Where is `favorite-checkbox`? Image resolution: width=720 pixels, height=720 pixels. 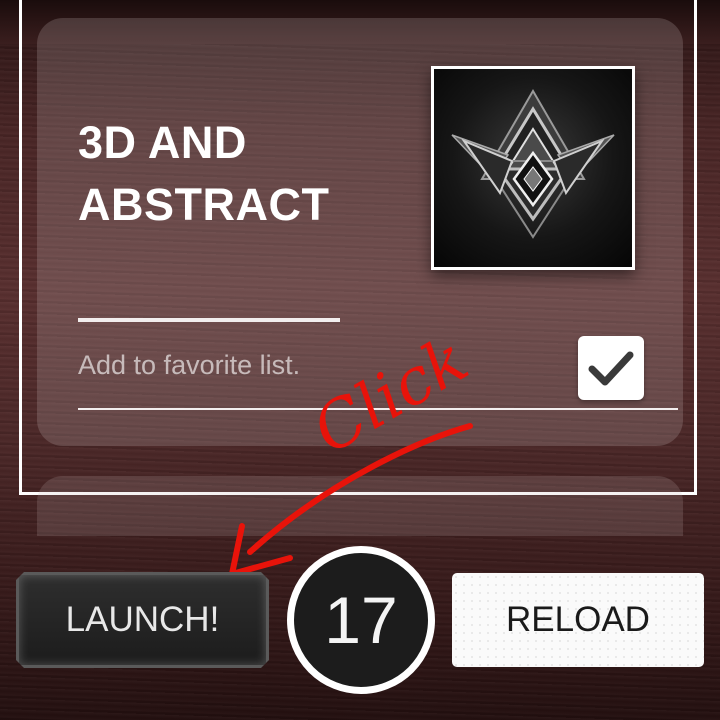
favorite-checkbox is located at coordinates (611, 368).